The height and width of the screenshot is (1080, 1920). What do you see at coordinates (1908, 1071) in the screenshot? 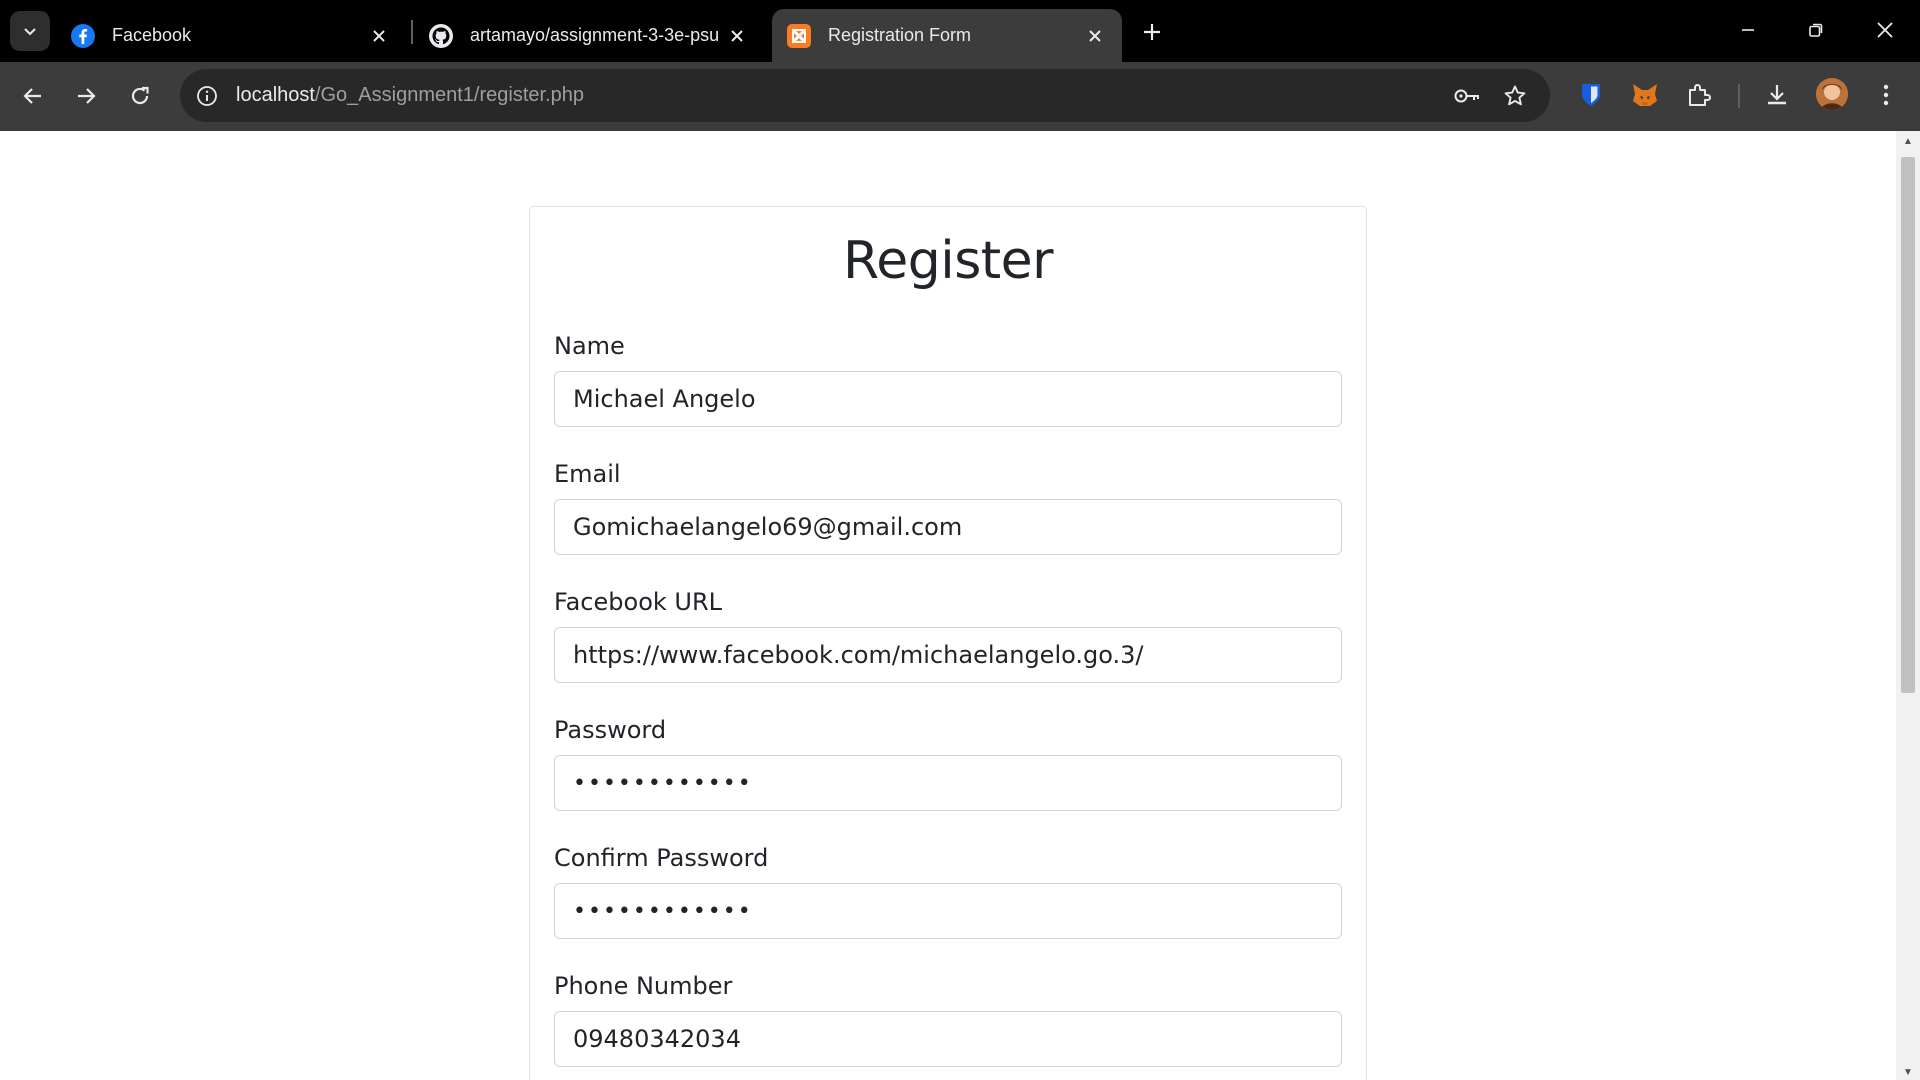
I see `scroll-down-arrow-icon: ▼` at bounding box center [1908, 1071].